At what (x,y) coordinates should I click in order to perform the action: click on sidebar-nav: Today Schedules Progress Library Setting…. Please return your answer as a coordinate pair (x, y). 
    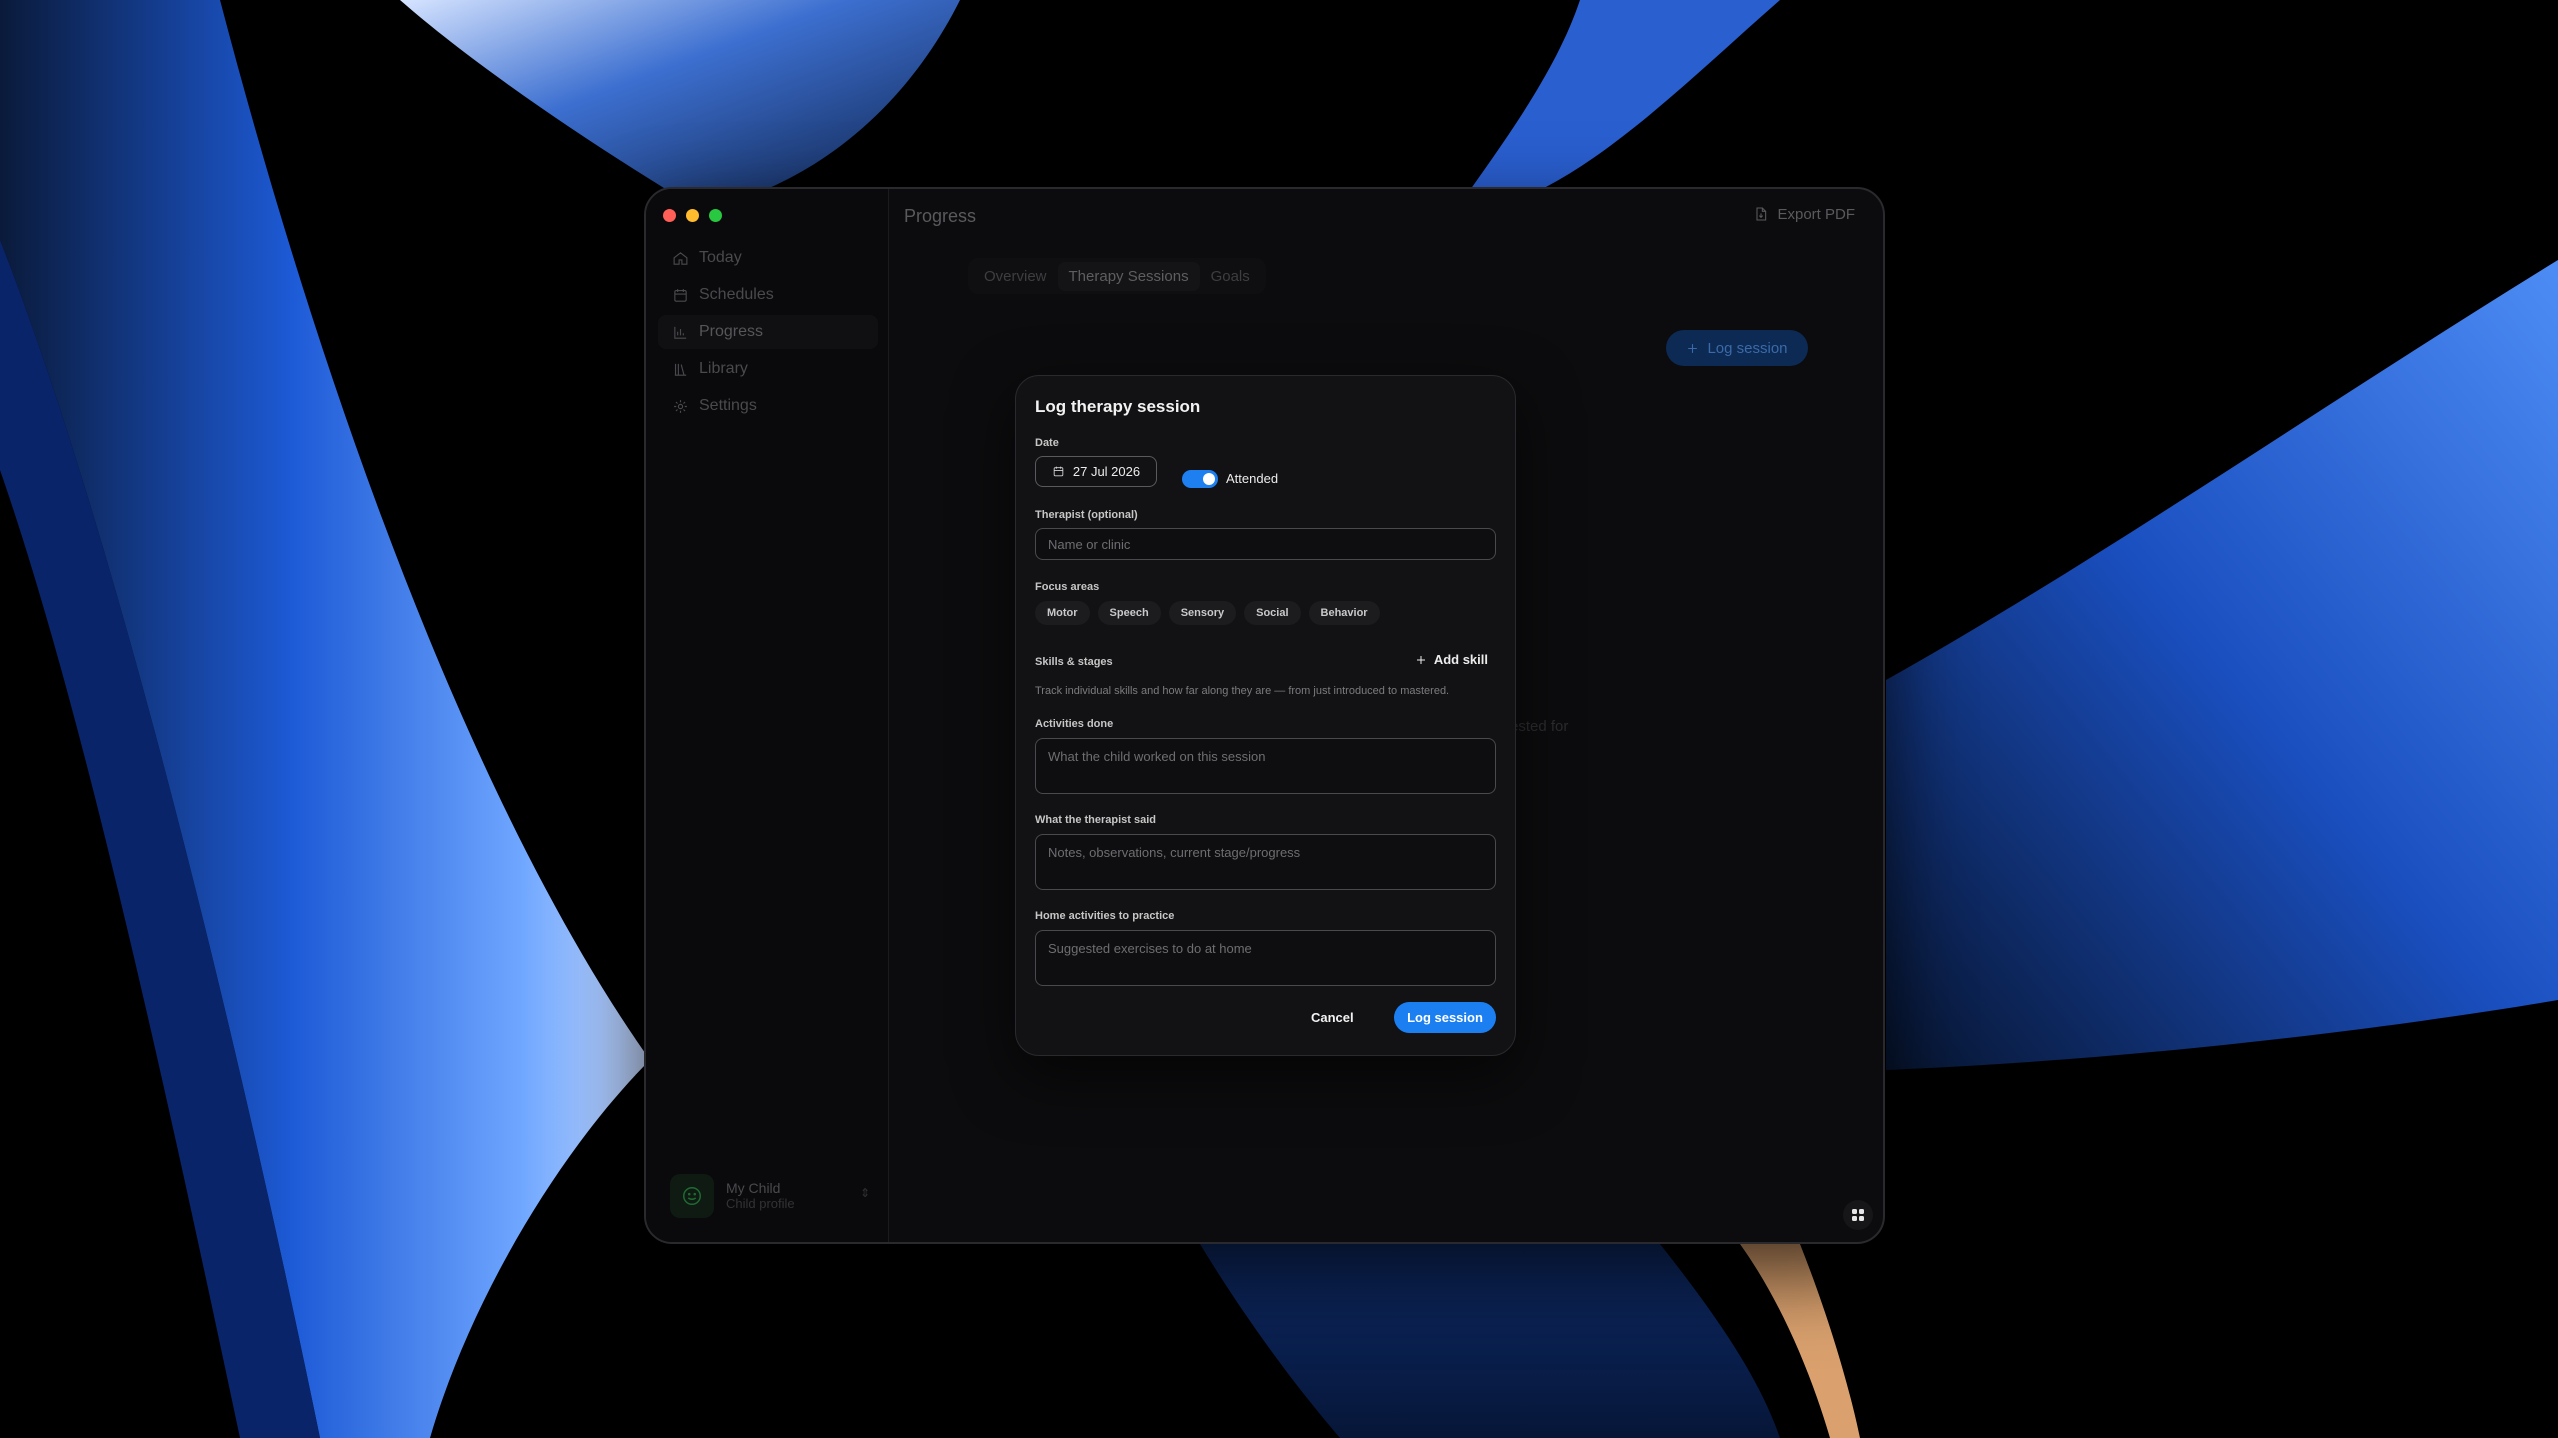
    Looking at the image, I should click on (768, 333).